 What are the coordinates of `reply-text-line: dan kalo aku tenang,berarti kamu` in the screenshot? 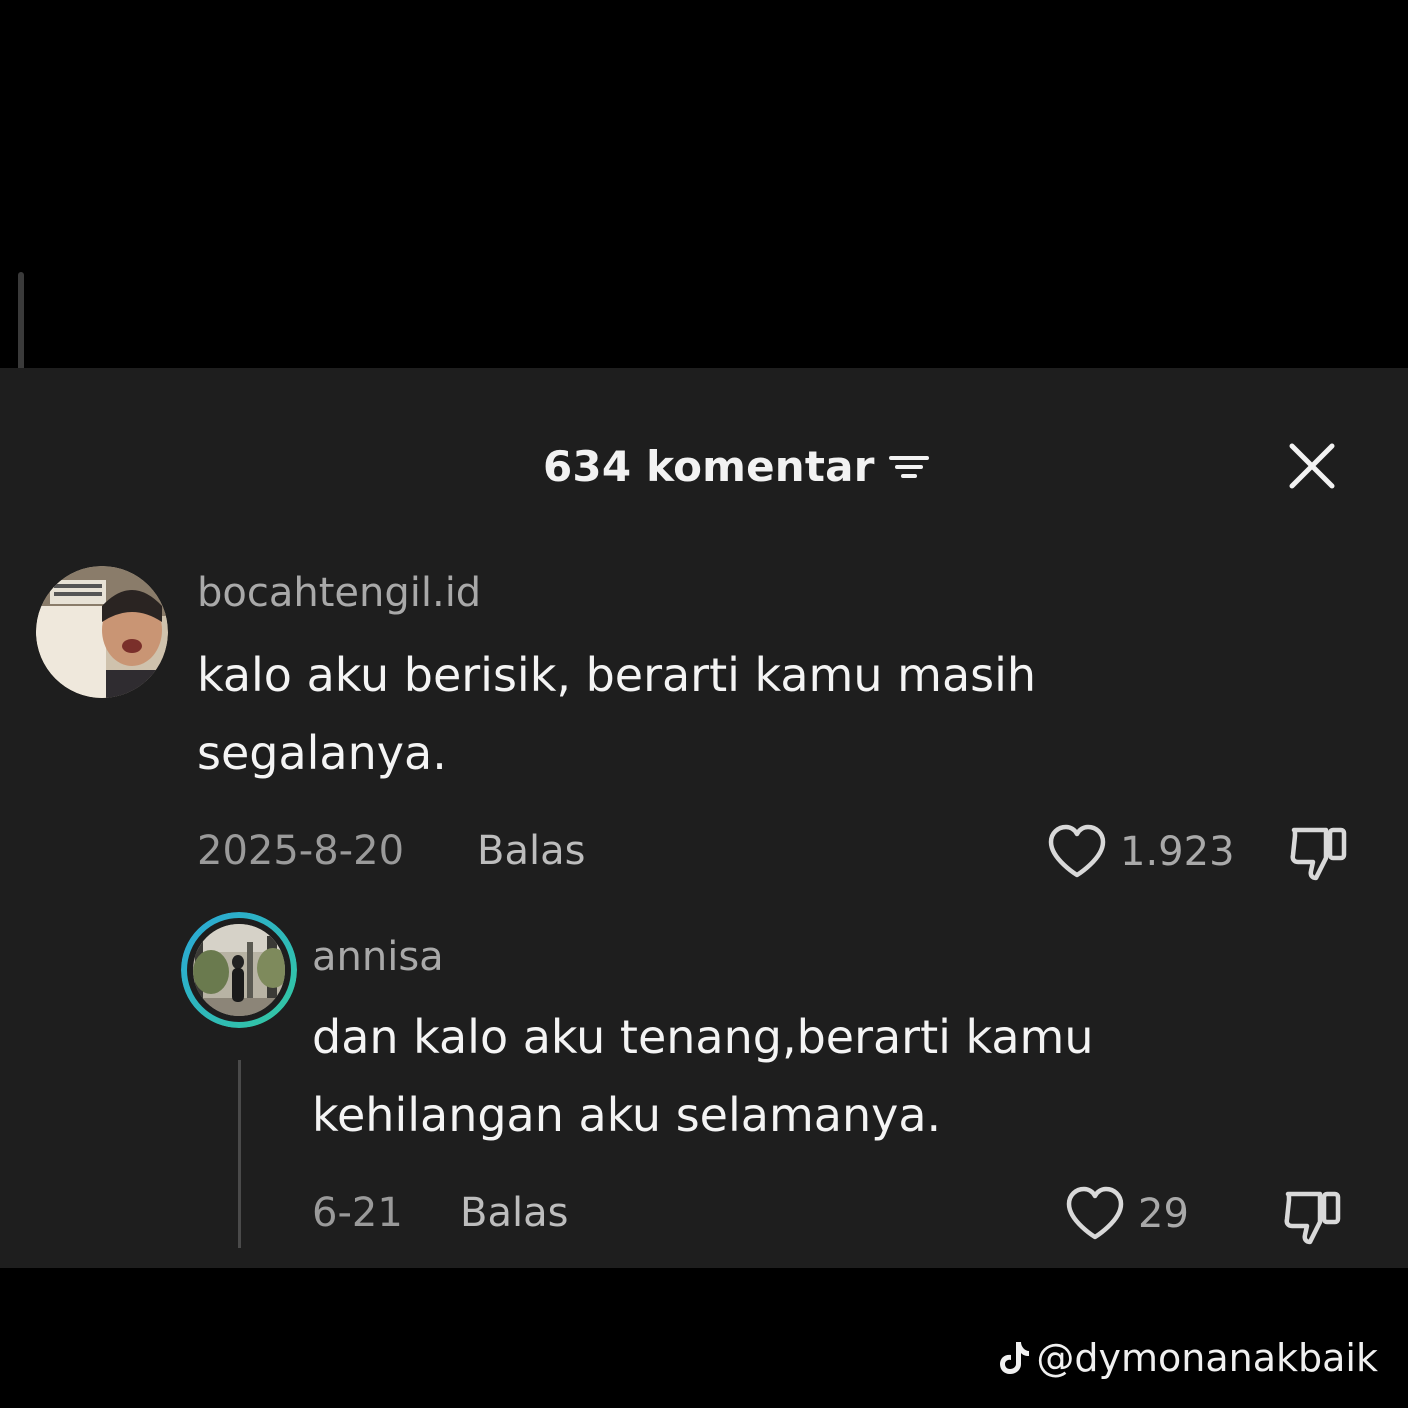 It's located at (703, 1037).